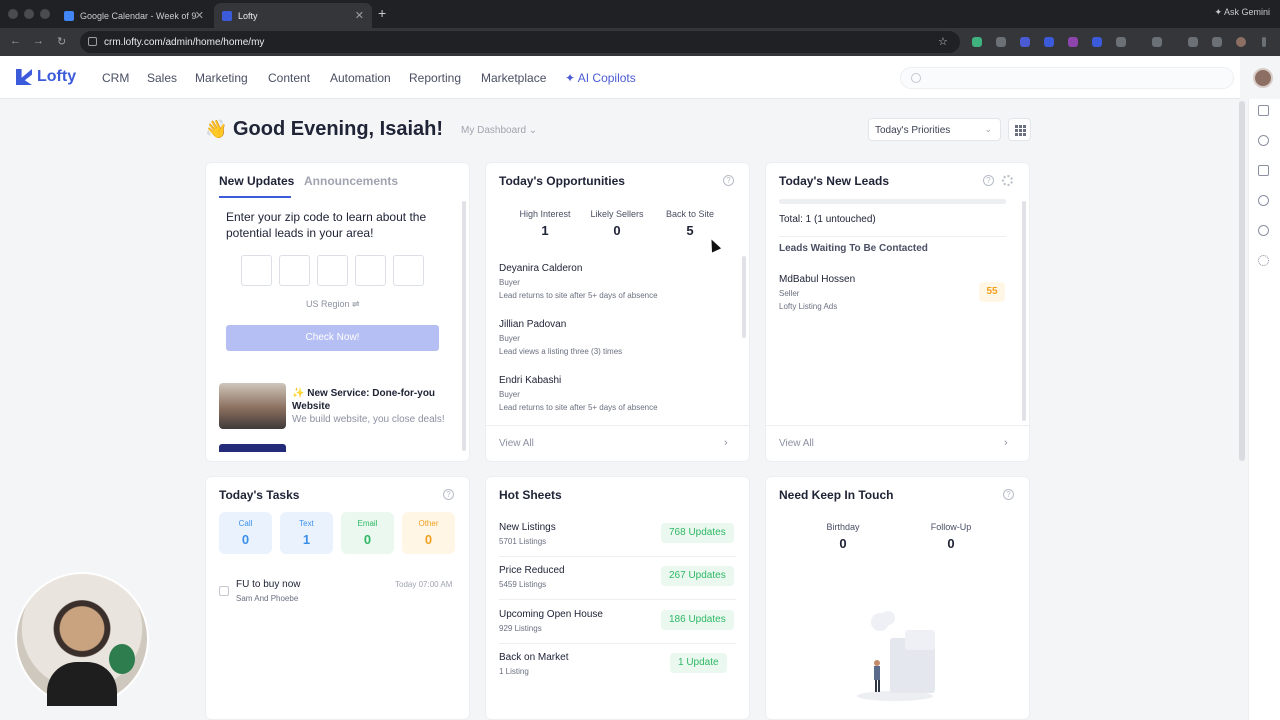  Describe the element at coordinates (134, 15) in the screenshot. I see `browser-tab-calendar: Google Calendar - Week of 9 ✕` at that location.